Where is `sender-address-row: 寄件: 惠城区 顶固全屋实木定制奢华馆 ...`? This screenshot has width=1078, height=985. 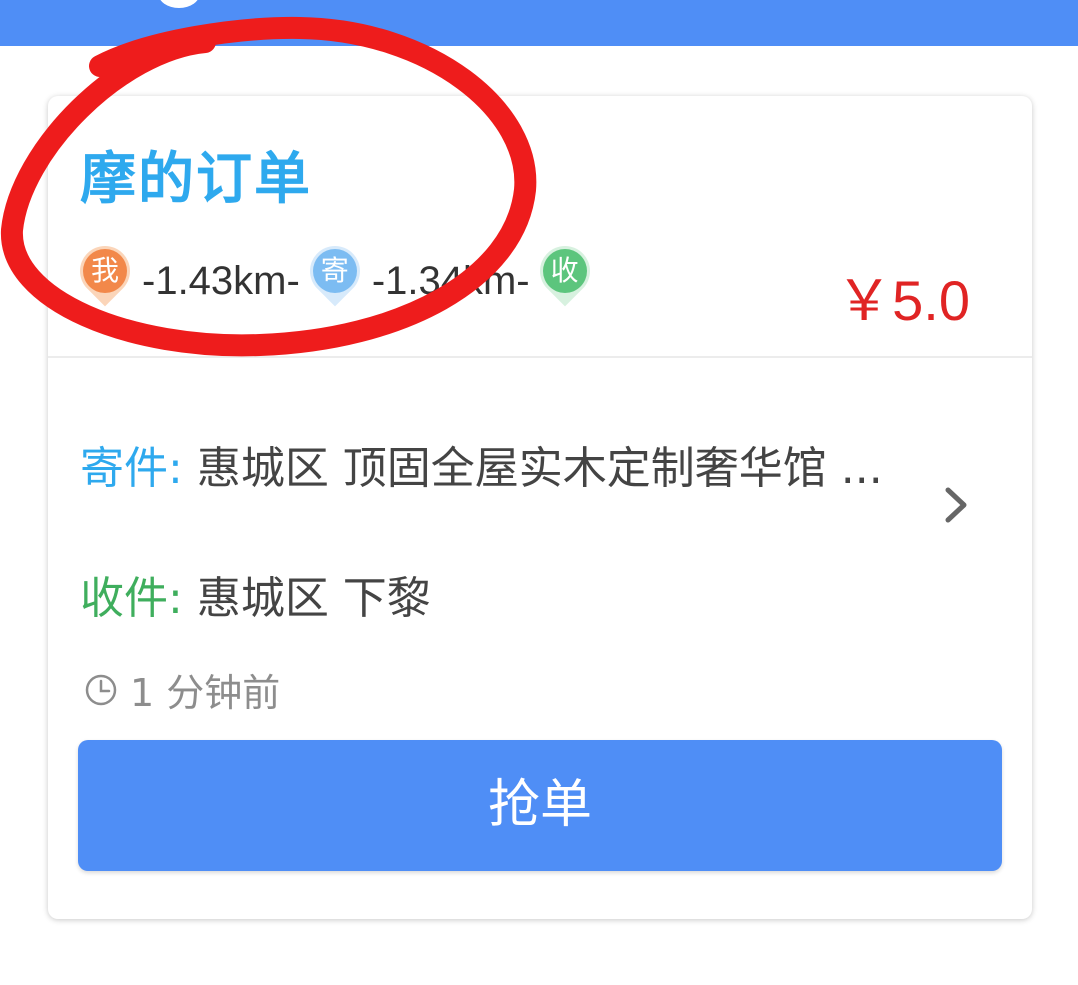 sender-address-row: 寄件: 惠城区 顶固全屋实木定制奢华馆 ... is located at coordinates (481, 464).